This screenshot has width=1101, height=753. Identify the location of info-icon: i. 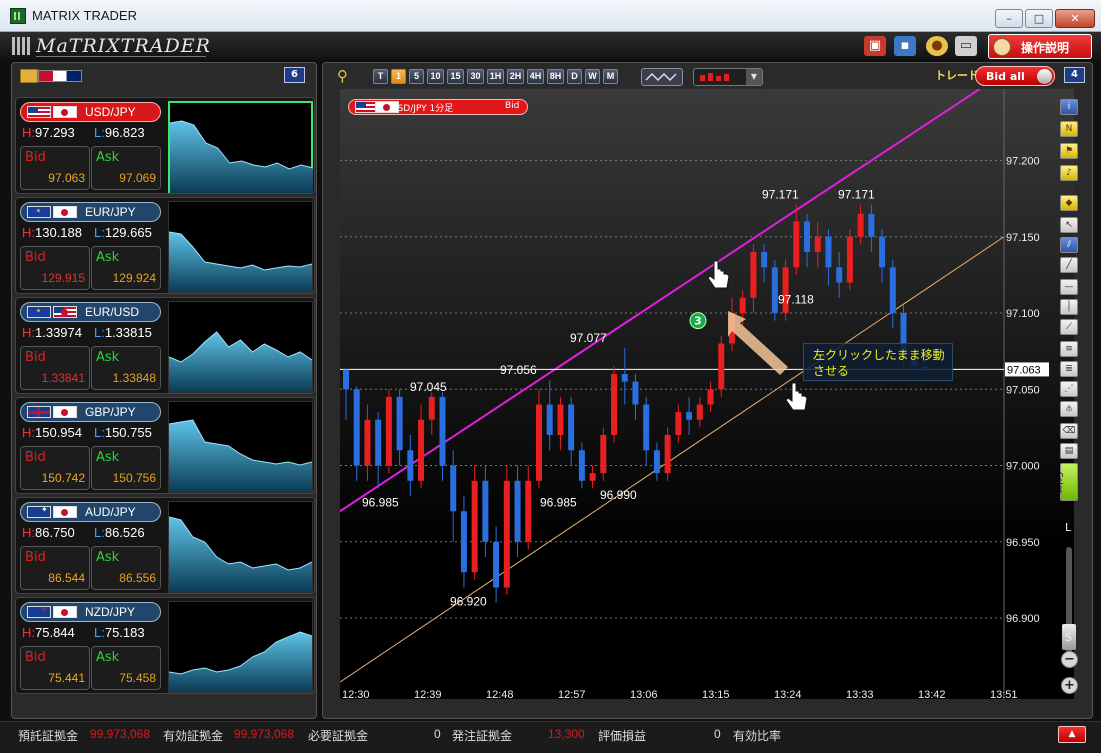
(1069, 107).